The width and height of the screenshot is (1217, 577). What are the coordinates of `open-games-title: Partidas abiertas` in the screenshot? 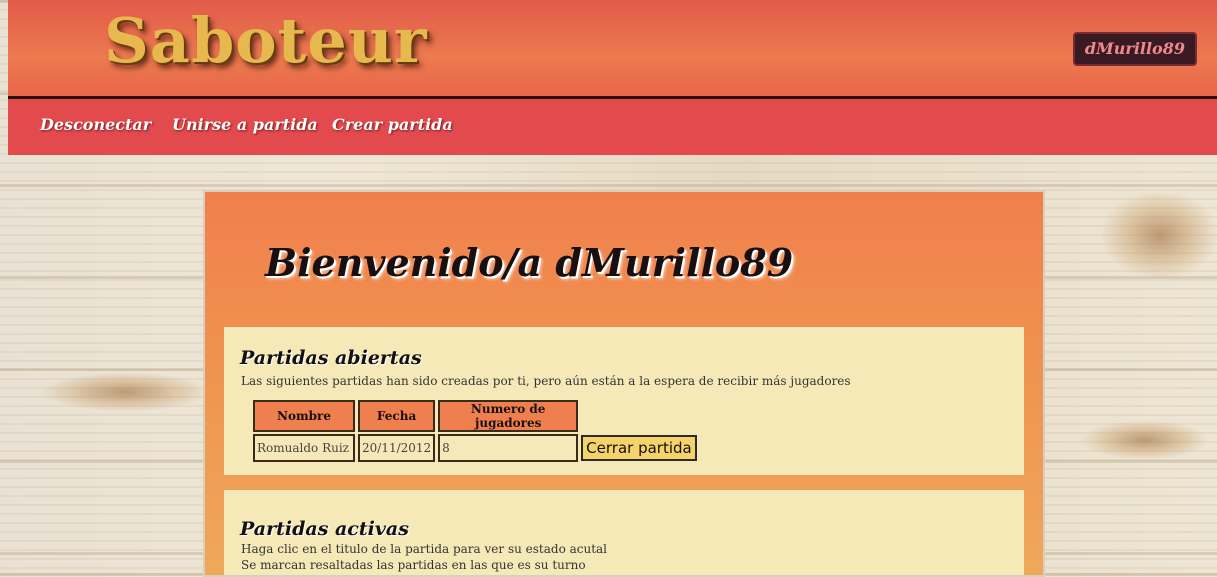 It's located at (331, 358).